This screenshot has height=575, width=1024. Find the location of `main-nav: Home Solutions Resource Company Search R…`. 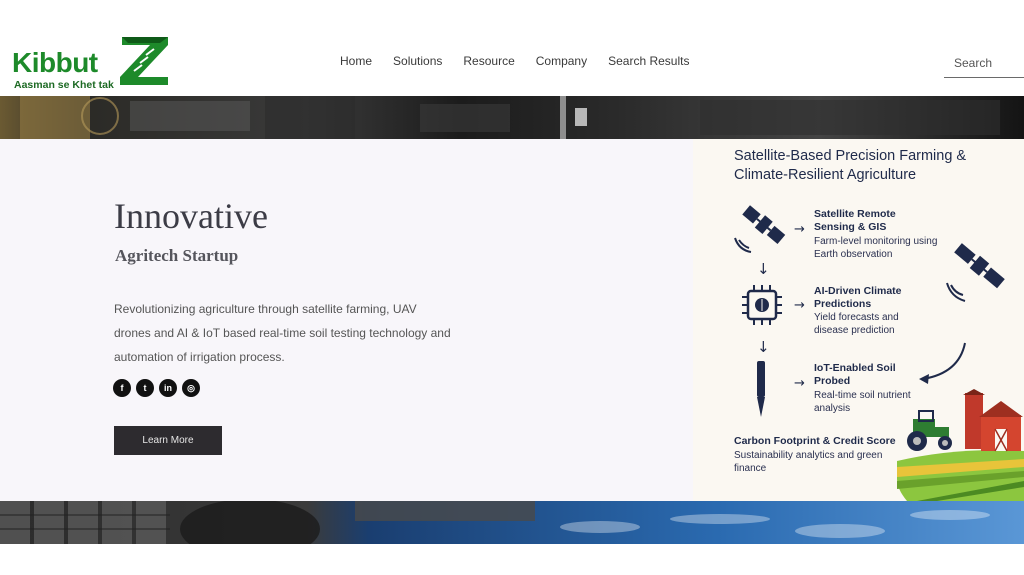

main-nav: Home Solutions Resource Company Search R… is located at coordinates (514, 61).